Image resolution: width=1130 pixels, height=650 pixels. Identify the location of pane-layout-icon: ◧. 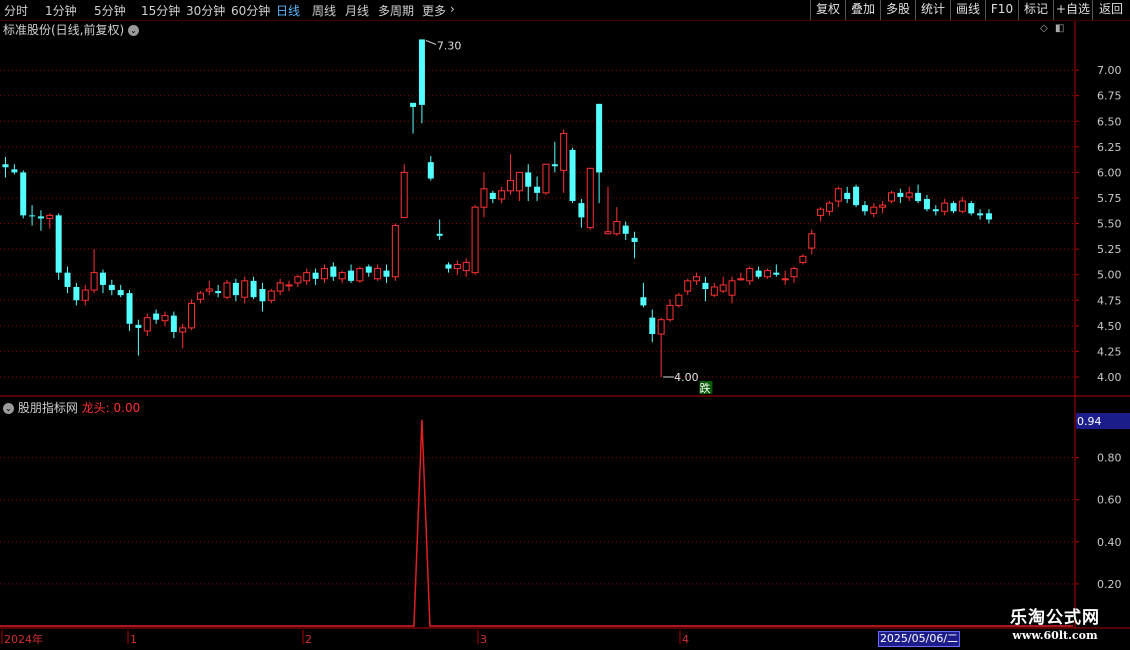
(1059, 28).